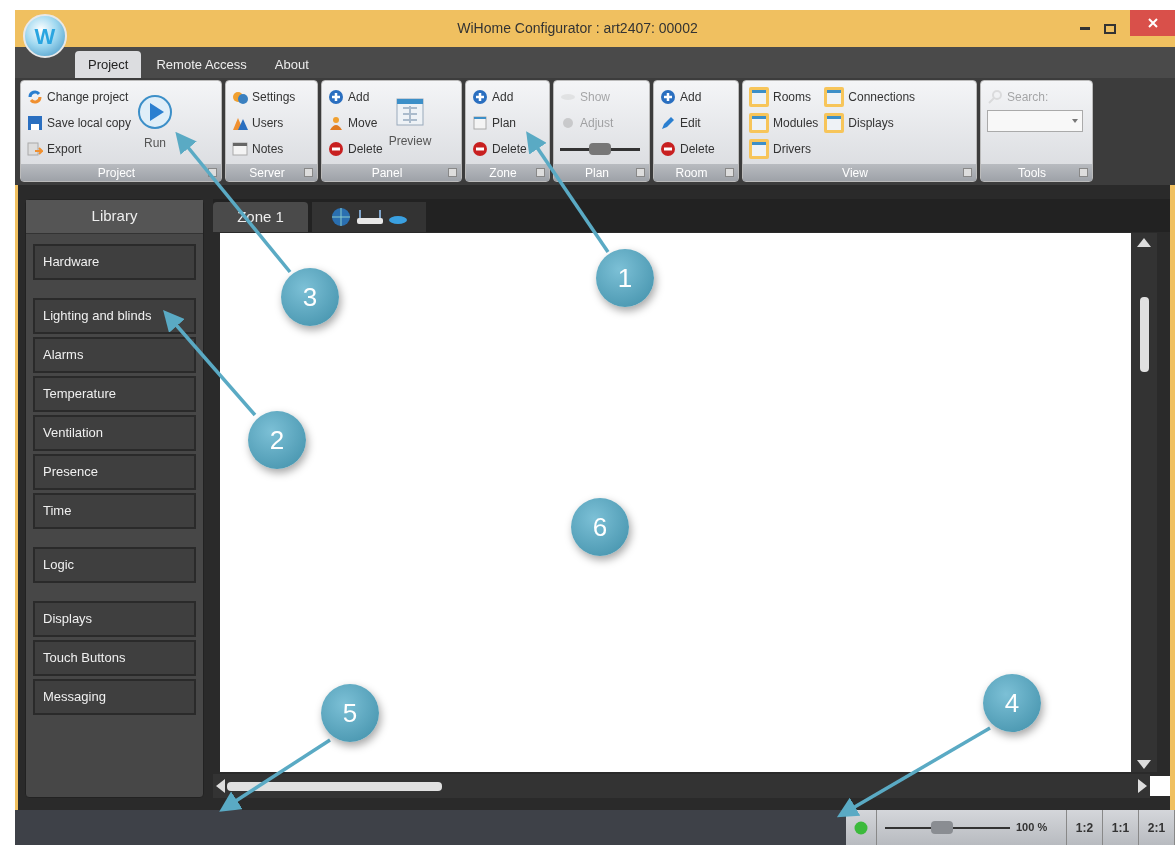  Describe the element at coordinates (499, 123) in the screenshot. I see `ribbon-button: Plan` at that location.